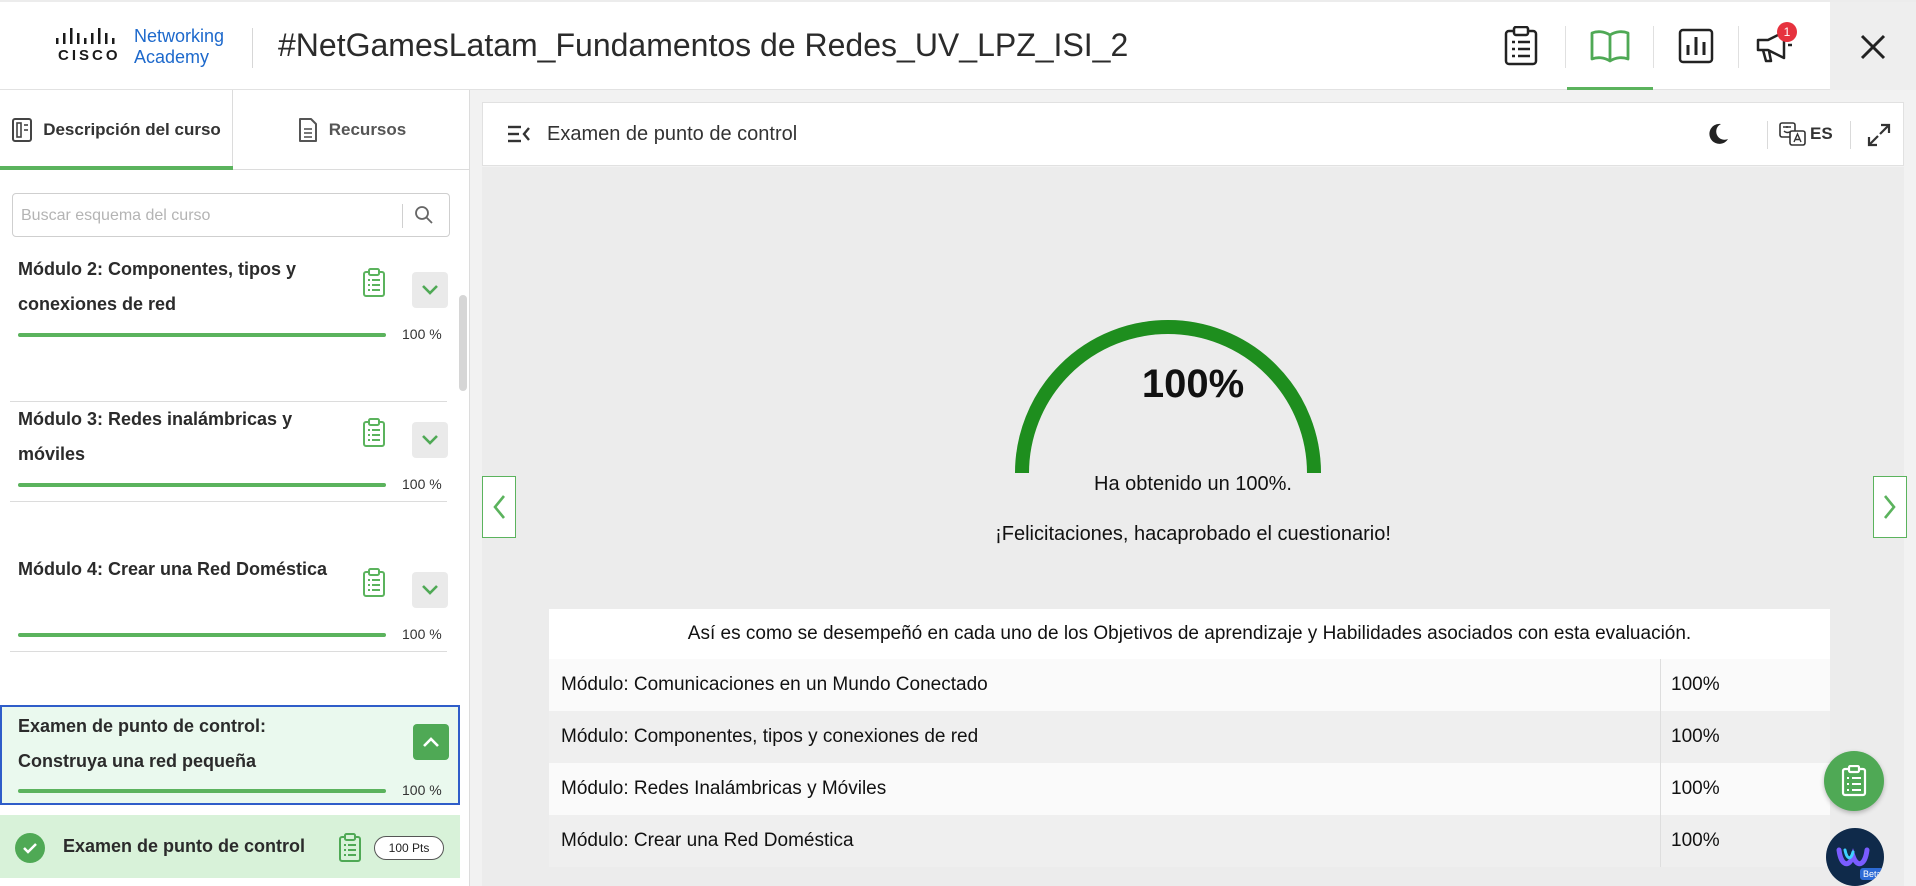  I want to click on chart-icon, so click(1696, 46).